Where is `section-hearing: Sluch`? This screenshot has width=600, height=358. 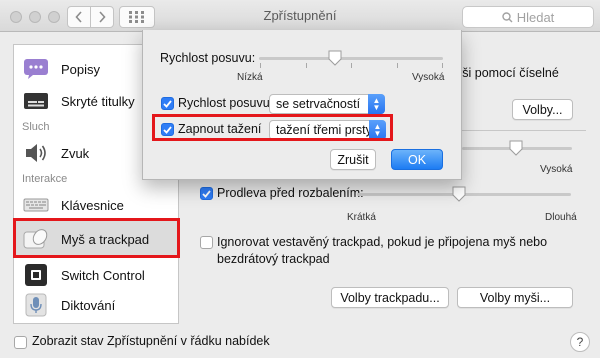
section-hearing: Sluch is located at coordinates (36, 127).